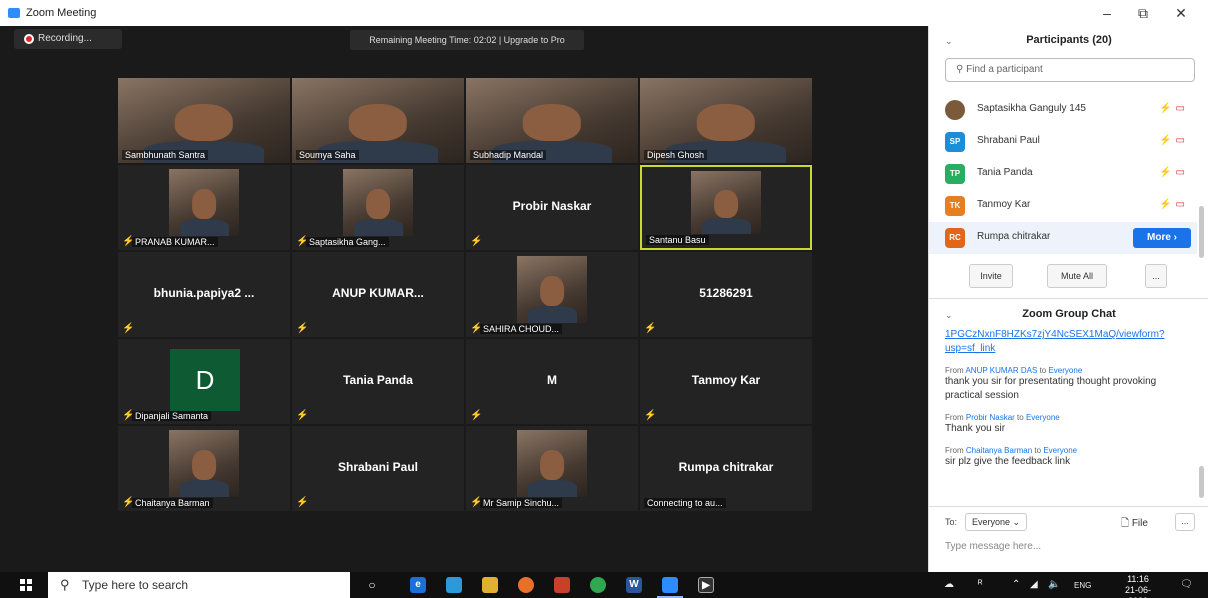 This screenshot has width=1208, height=598. Describe the element at coordinates (1069, 450) in the screenshot. I see `chat-message-sender: From Chaitanya Barman to Everyone` at that location.